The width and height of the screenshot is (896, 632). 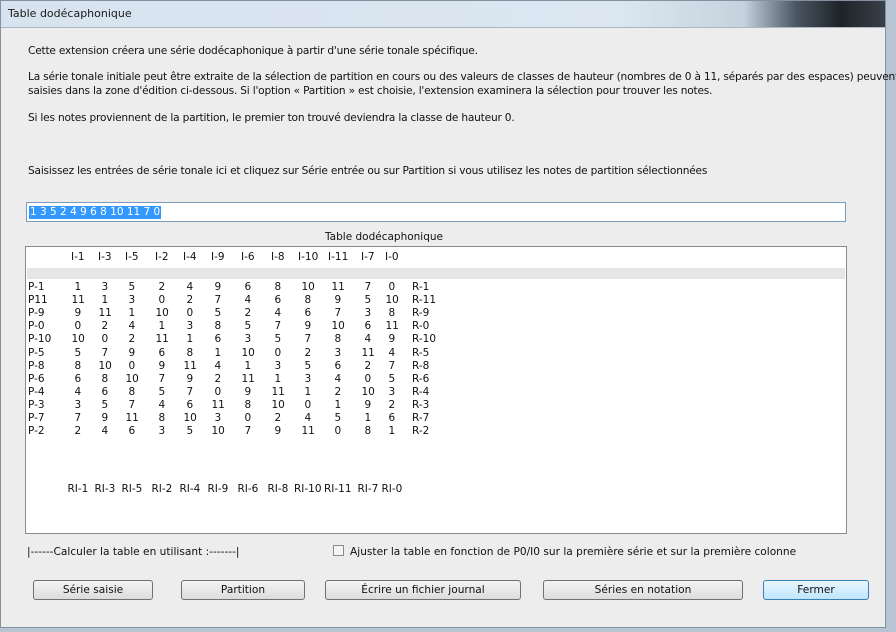 I want to click on column-header-bottom: RI-5, so click(x=132, y=489).